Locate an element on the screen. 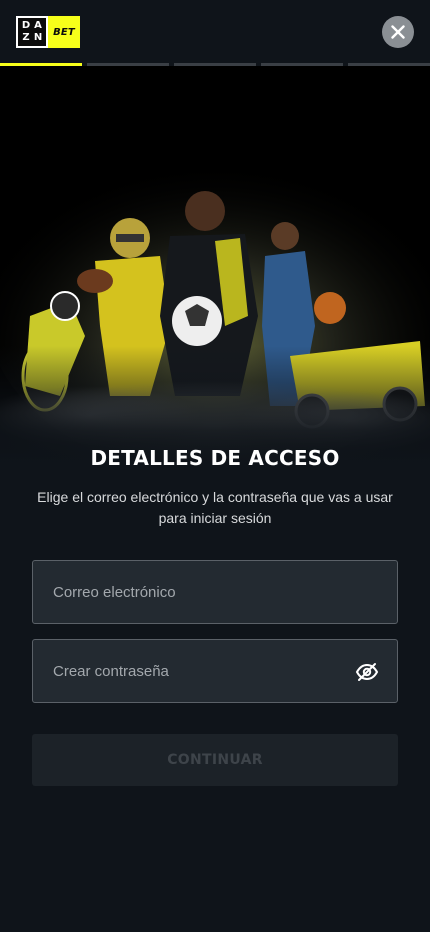  close-icon is located at coordinates (398, 32).